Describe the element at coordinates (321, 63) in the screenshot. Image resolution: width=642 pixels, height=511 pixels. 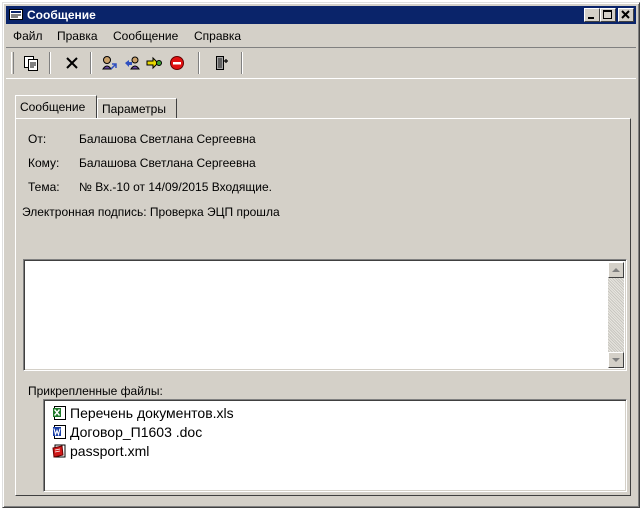
I see `toolbar` at that location.